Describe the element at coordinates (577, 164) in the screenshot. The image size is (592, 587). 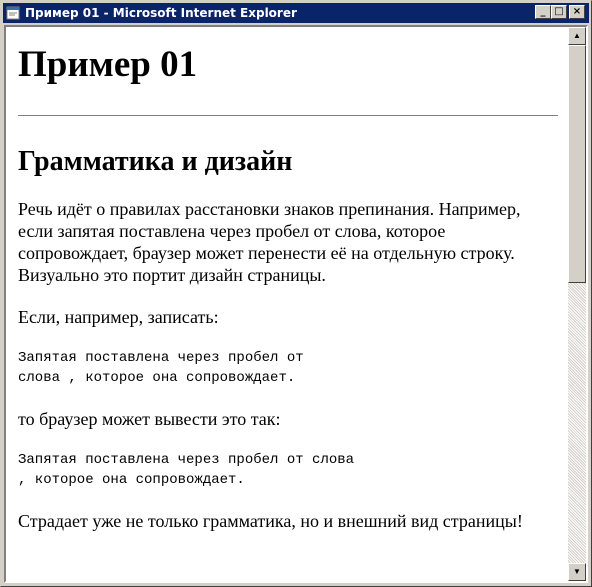
I see `scroll-thumb` at that location.